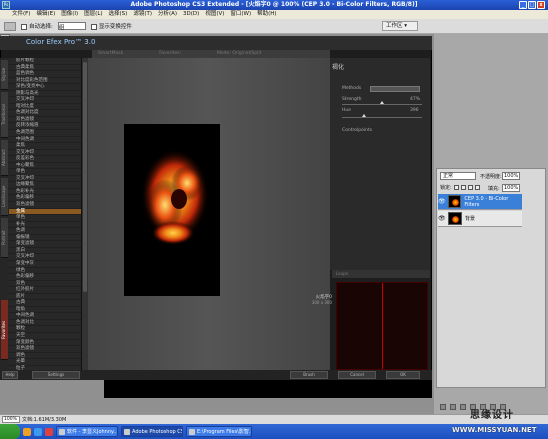 This screenshot has height=439, width=548. Describe the element at coordinates (492, 415) in the screenshot. I see `watermark-title: 思缘设计` at that location.